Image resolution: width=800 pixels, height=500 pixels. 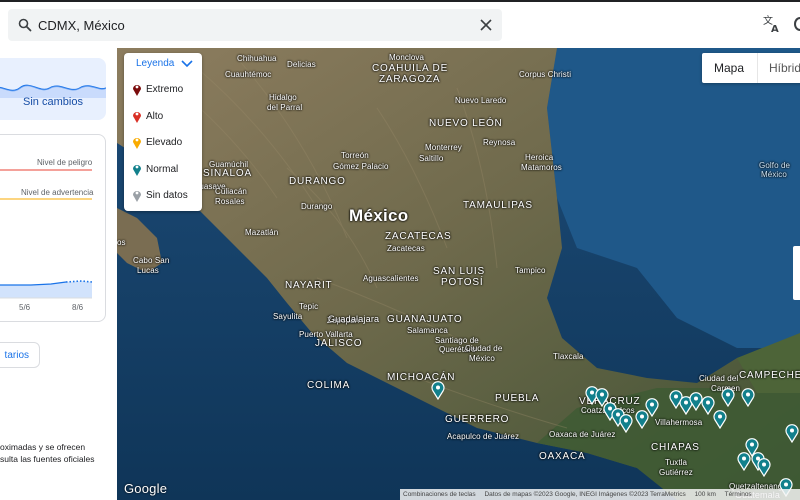 I want to click on search-input, so click(x=253, y=25).